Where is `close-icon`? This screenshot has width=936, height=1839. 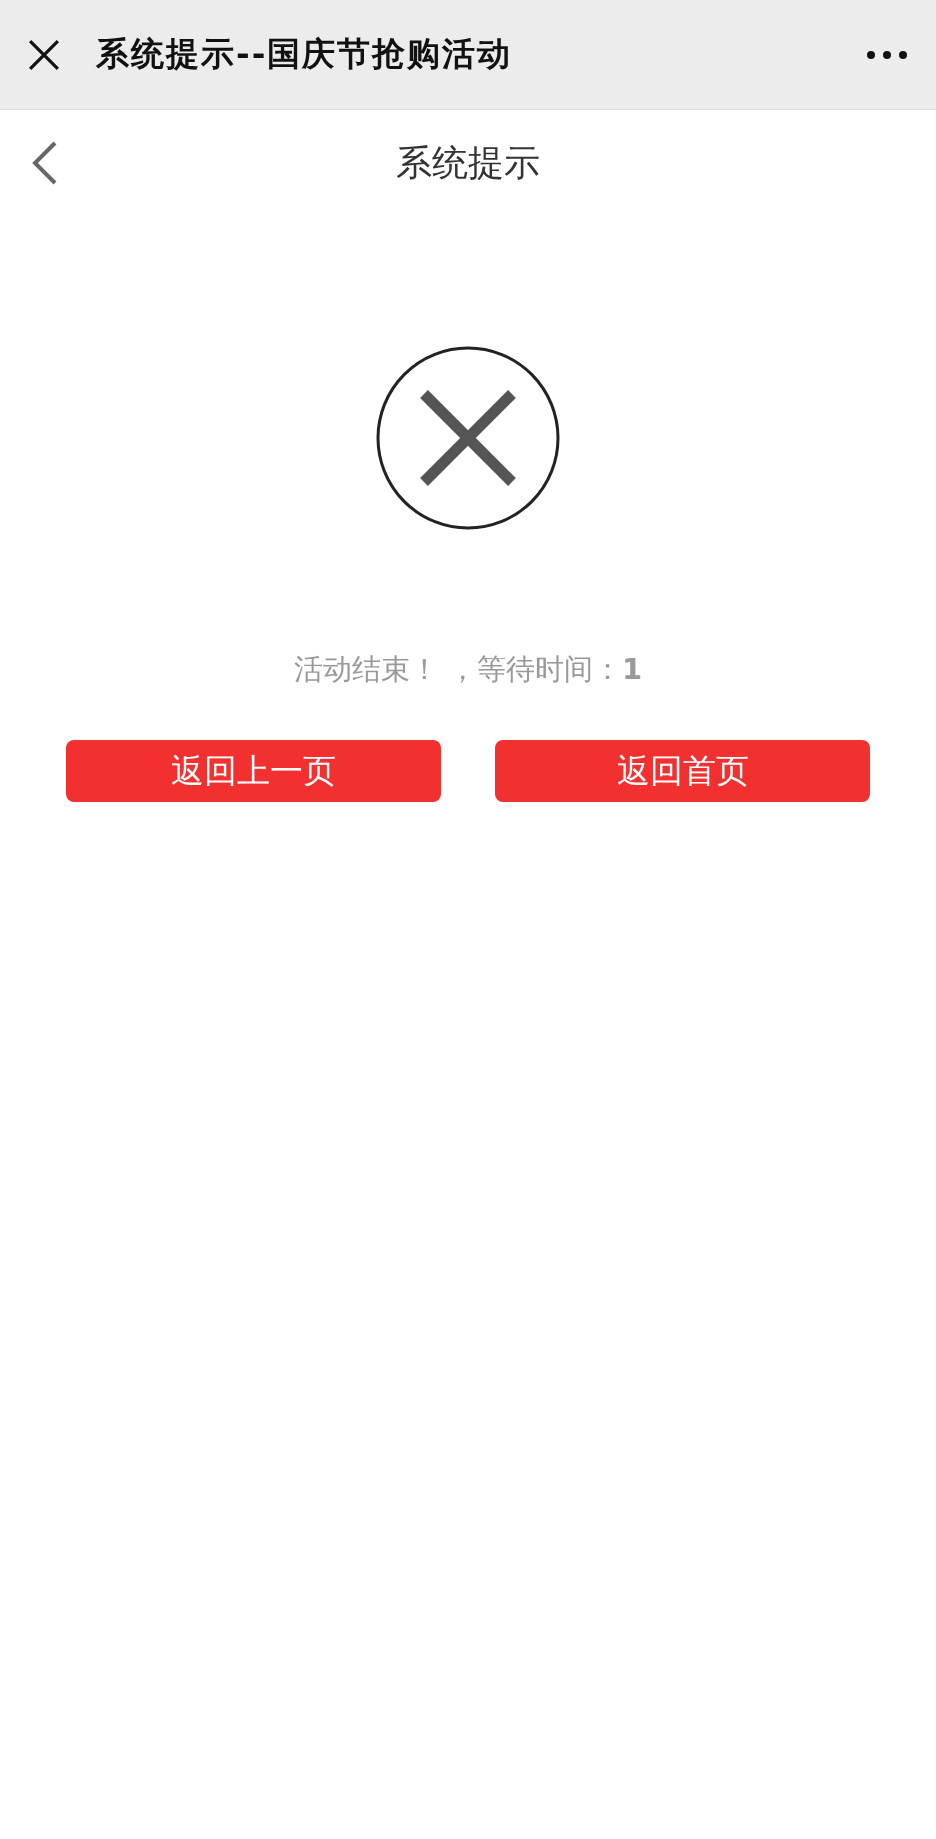
close-icon is located at coordinates (44, 54).